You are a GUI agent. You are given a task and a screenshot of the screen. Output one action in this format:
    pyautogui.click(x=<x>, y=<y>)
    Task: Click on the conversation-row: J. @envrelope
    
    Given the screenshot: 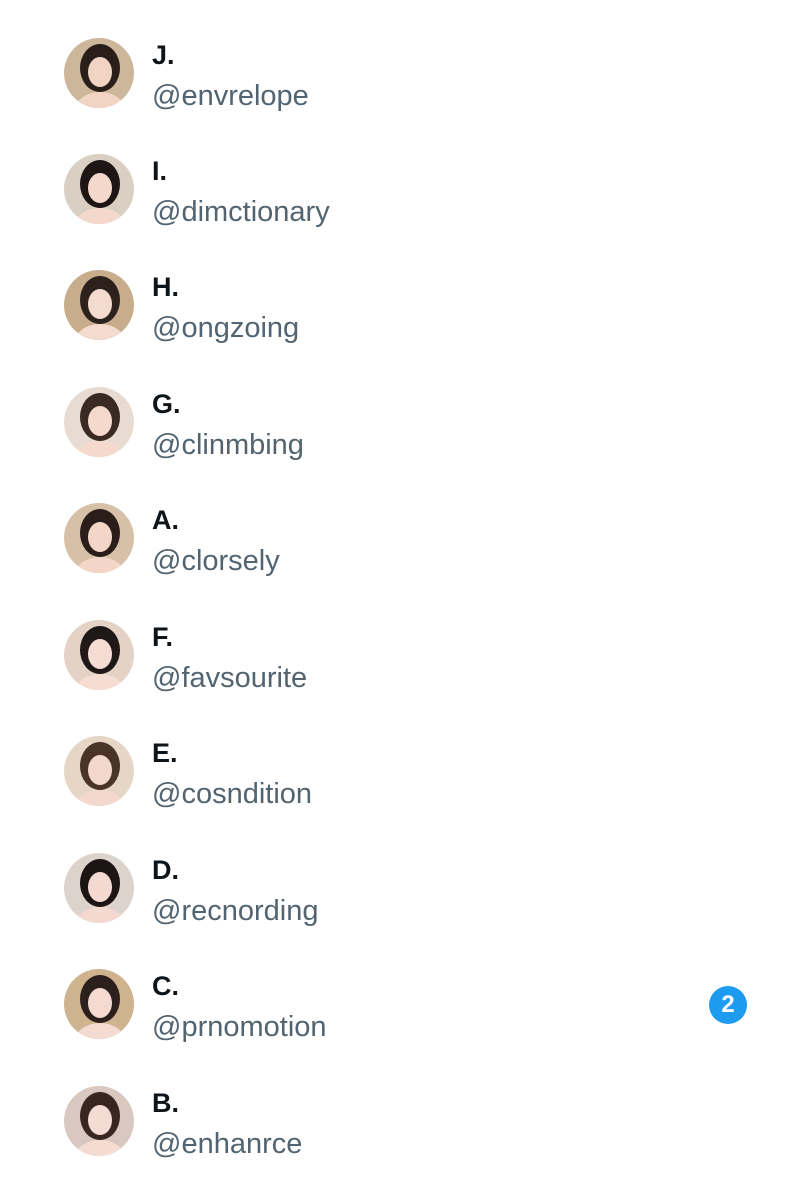 What is the action you would take?
    pyautogui.click(x=406, y=96)
    